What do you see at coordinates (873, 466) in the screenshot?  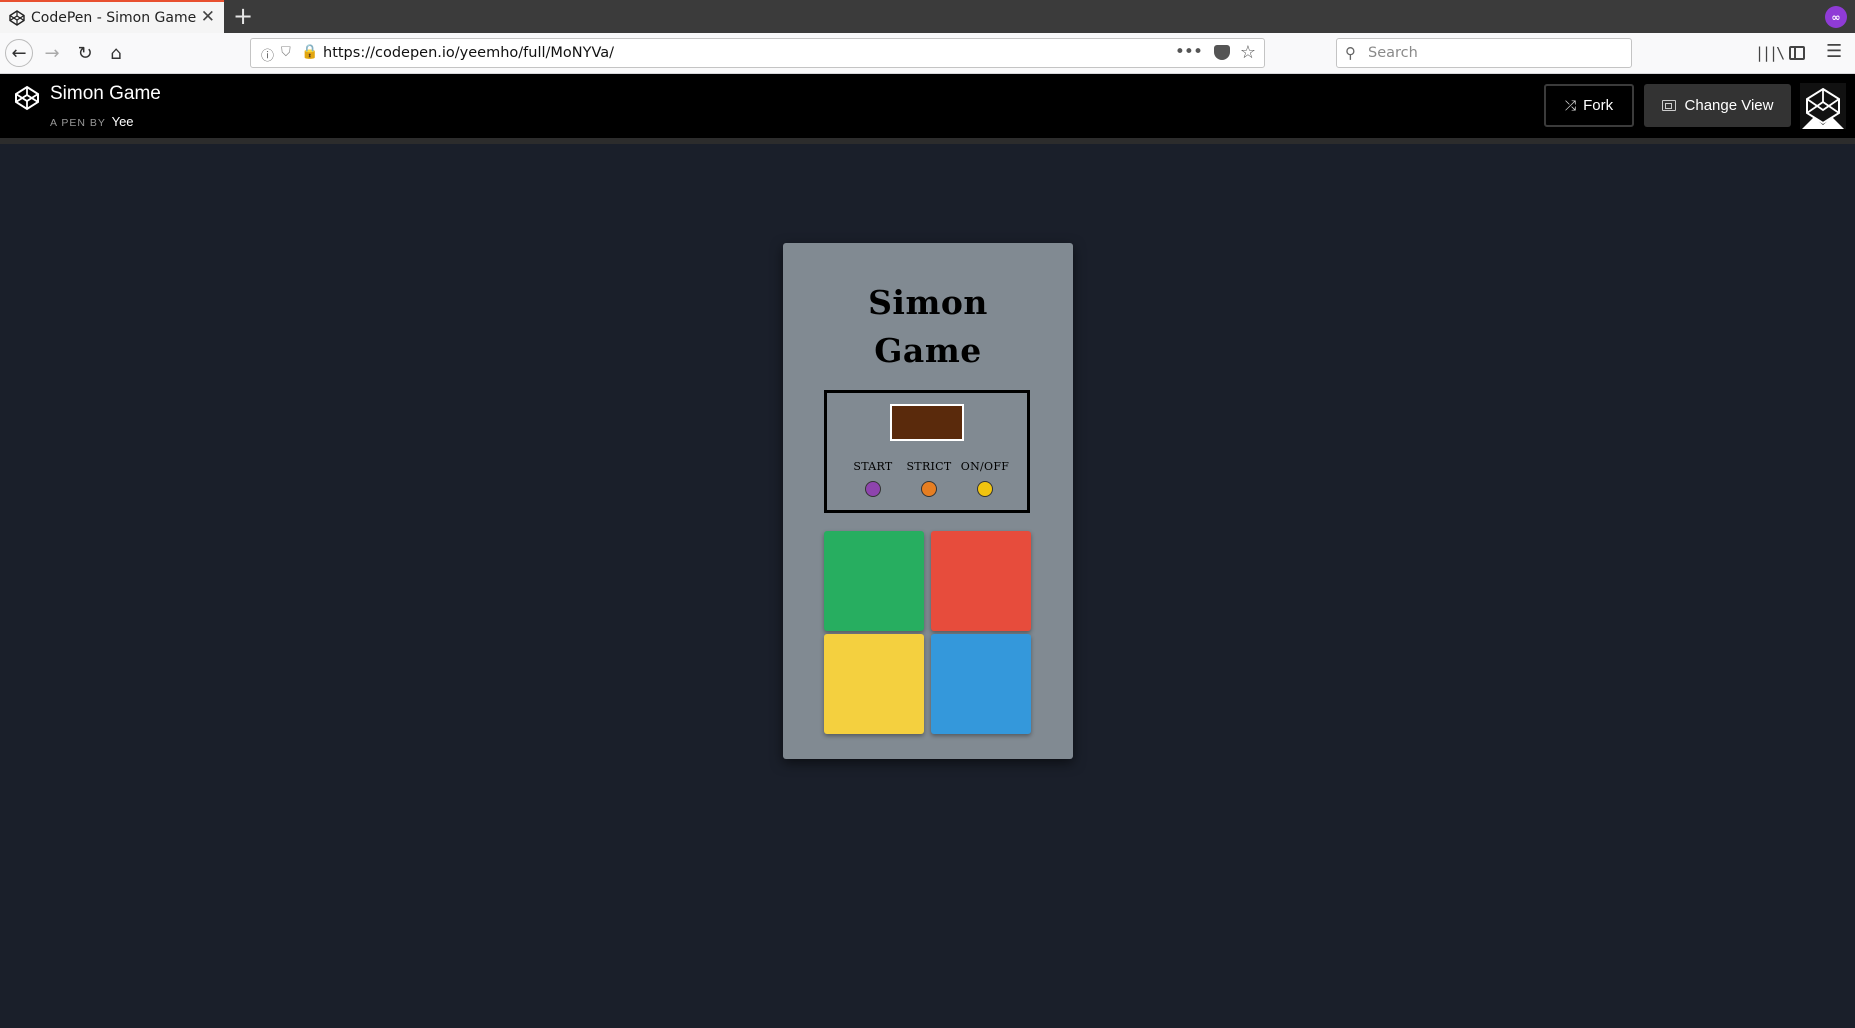 I see `start-label: START` at bounding box center [873, 466].